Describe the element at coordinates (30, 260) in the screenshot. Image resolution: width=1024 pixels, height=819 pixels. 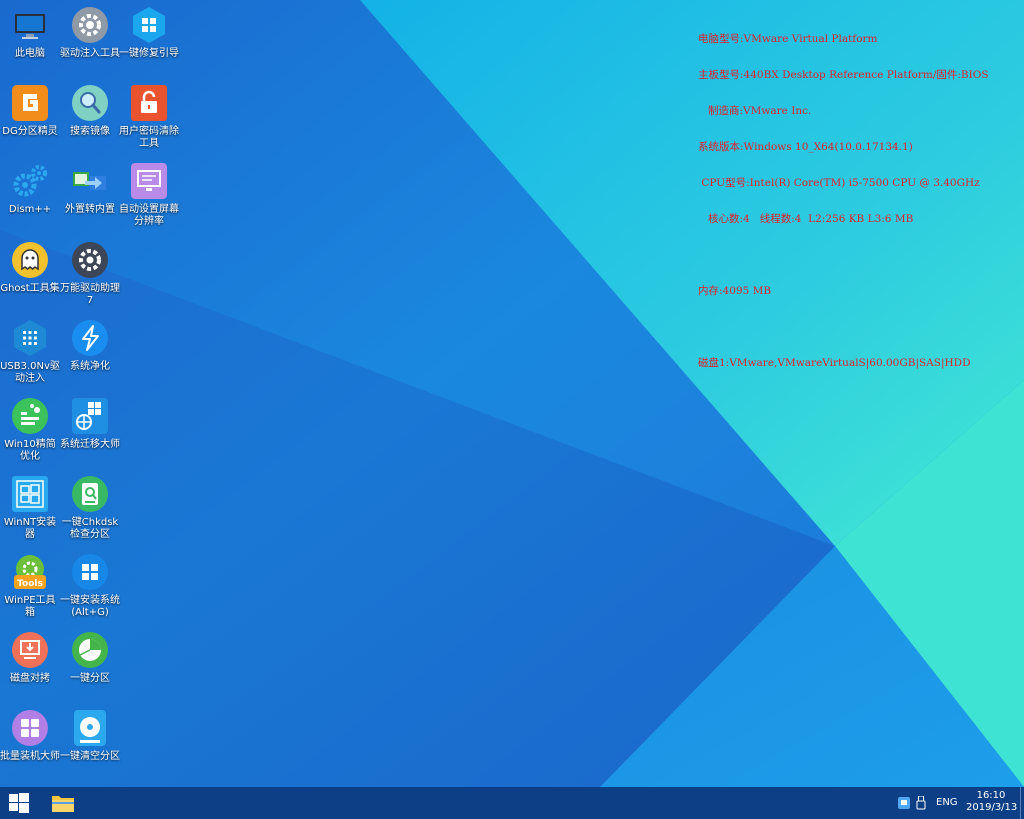
I see `ghost-icon` at that location.